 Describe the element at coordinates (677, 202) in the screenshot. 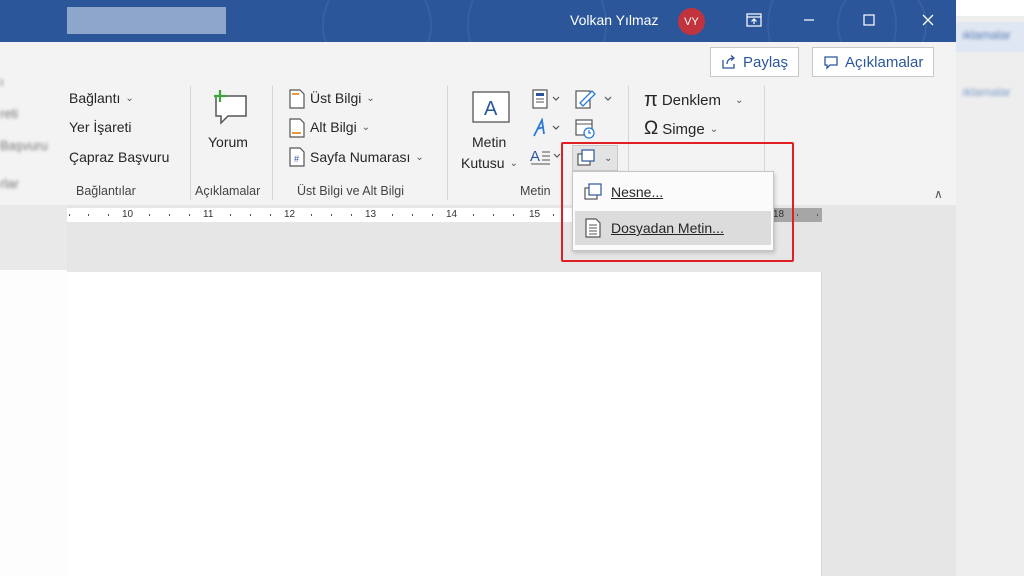

I see `highlight-box` at that location.